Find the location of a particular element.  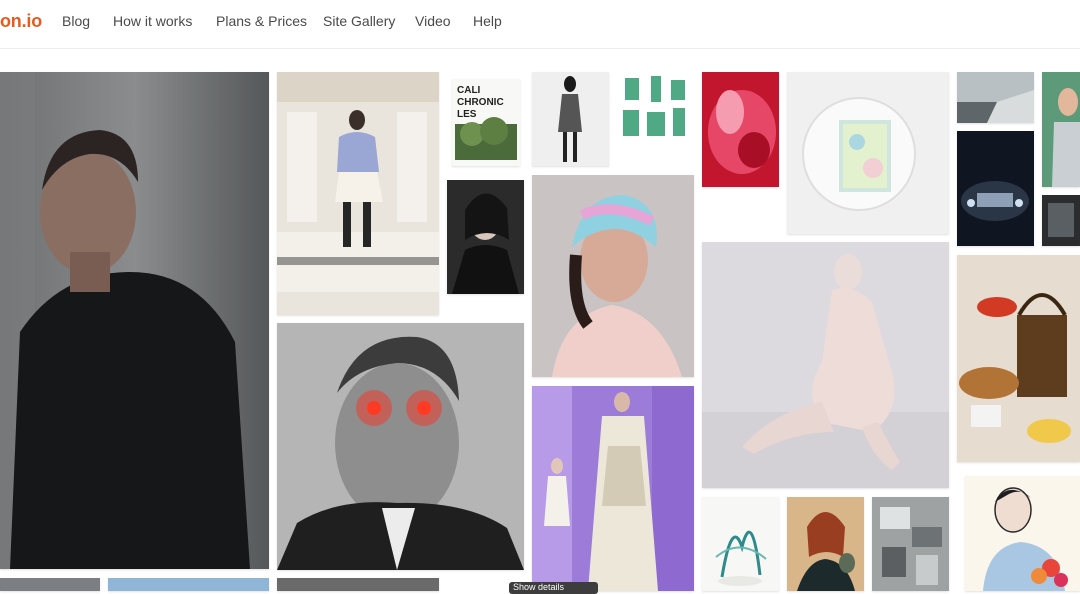

gallery-image-dark-car is located at coordinates (995, 188).